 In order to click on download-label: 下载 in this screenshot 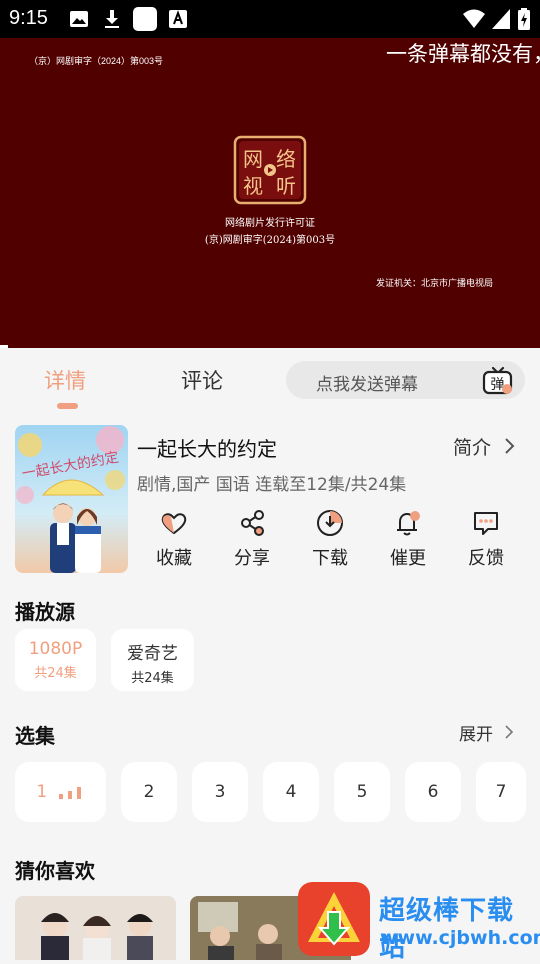, I will do `click(330, 558)`.